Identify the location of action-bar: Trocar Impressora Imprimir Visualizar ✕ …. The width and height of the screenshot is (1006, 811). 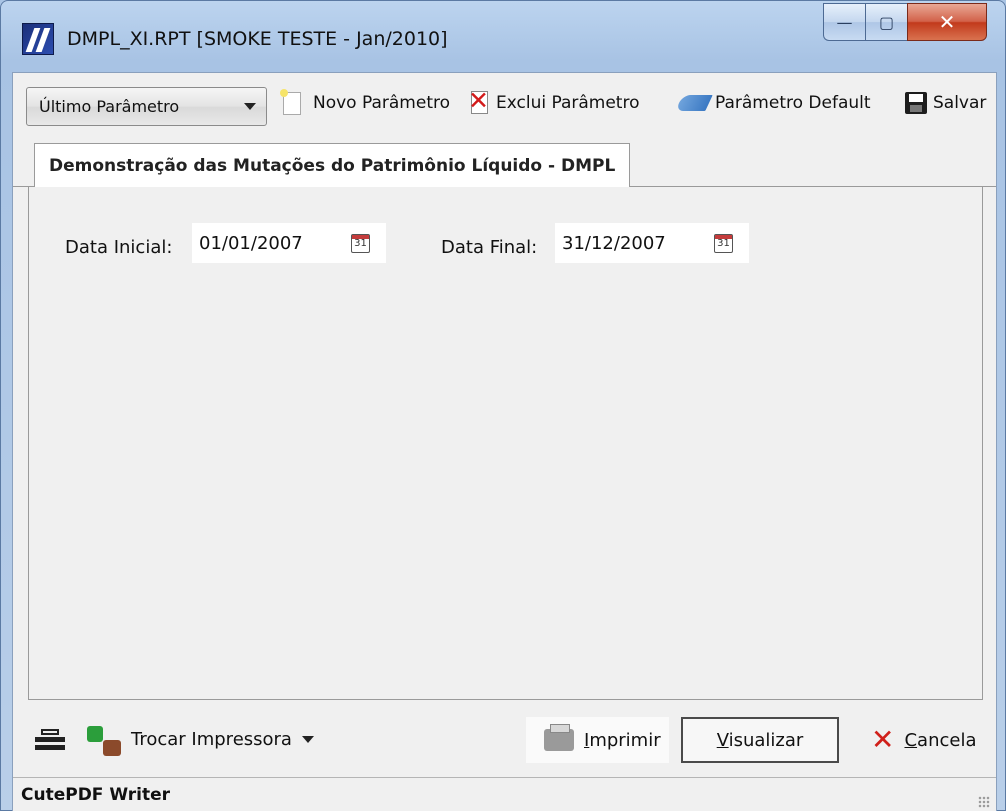
(504, 739).